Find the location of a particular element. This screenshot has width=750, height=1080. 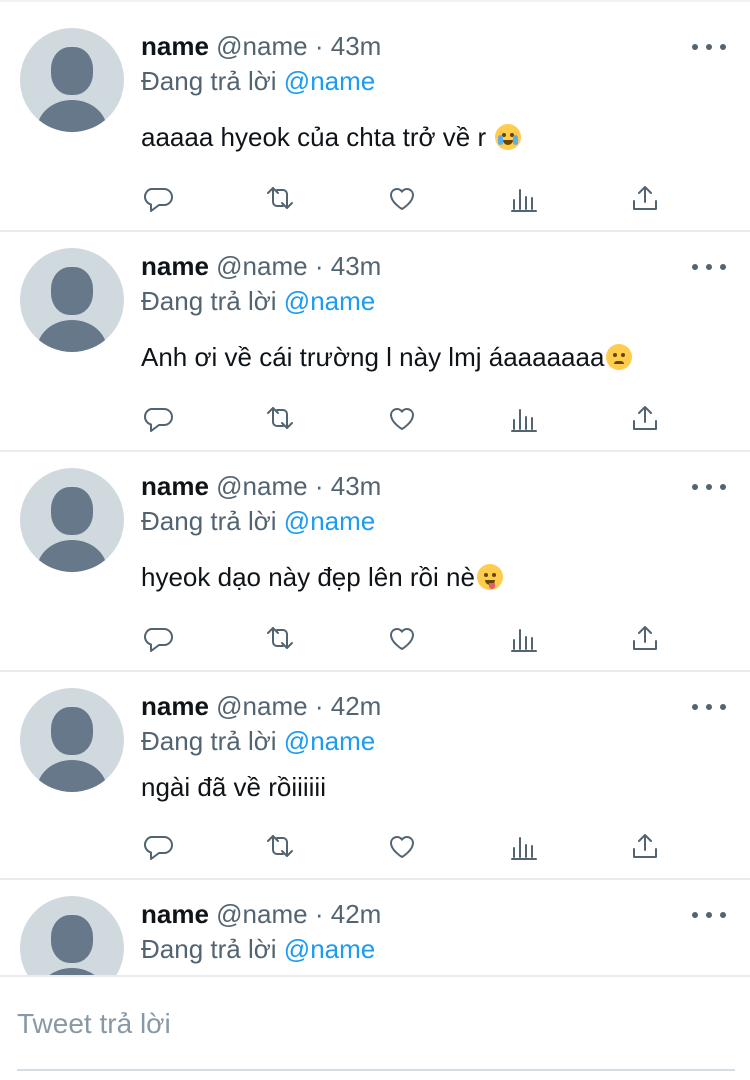

tweet: name @name · 42m Đang trả lời @name is located at coordinates (375, 927).